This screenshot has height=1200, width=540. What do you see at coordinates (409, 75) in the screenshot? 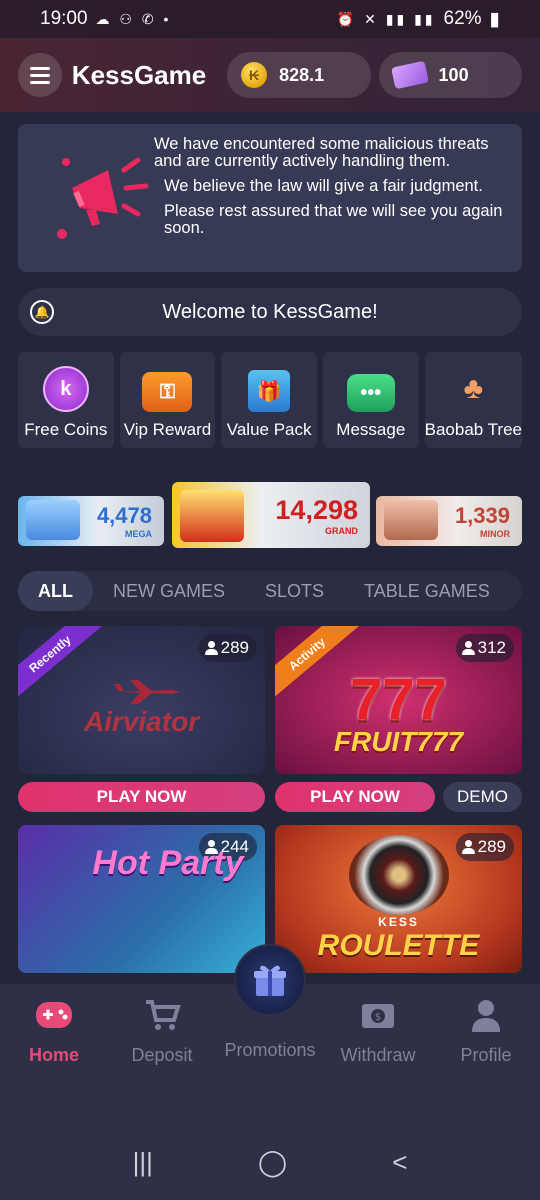
I see `ticket-icon` at bounding box center [409, 75].